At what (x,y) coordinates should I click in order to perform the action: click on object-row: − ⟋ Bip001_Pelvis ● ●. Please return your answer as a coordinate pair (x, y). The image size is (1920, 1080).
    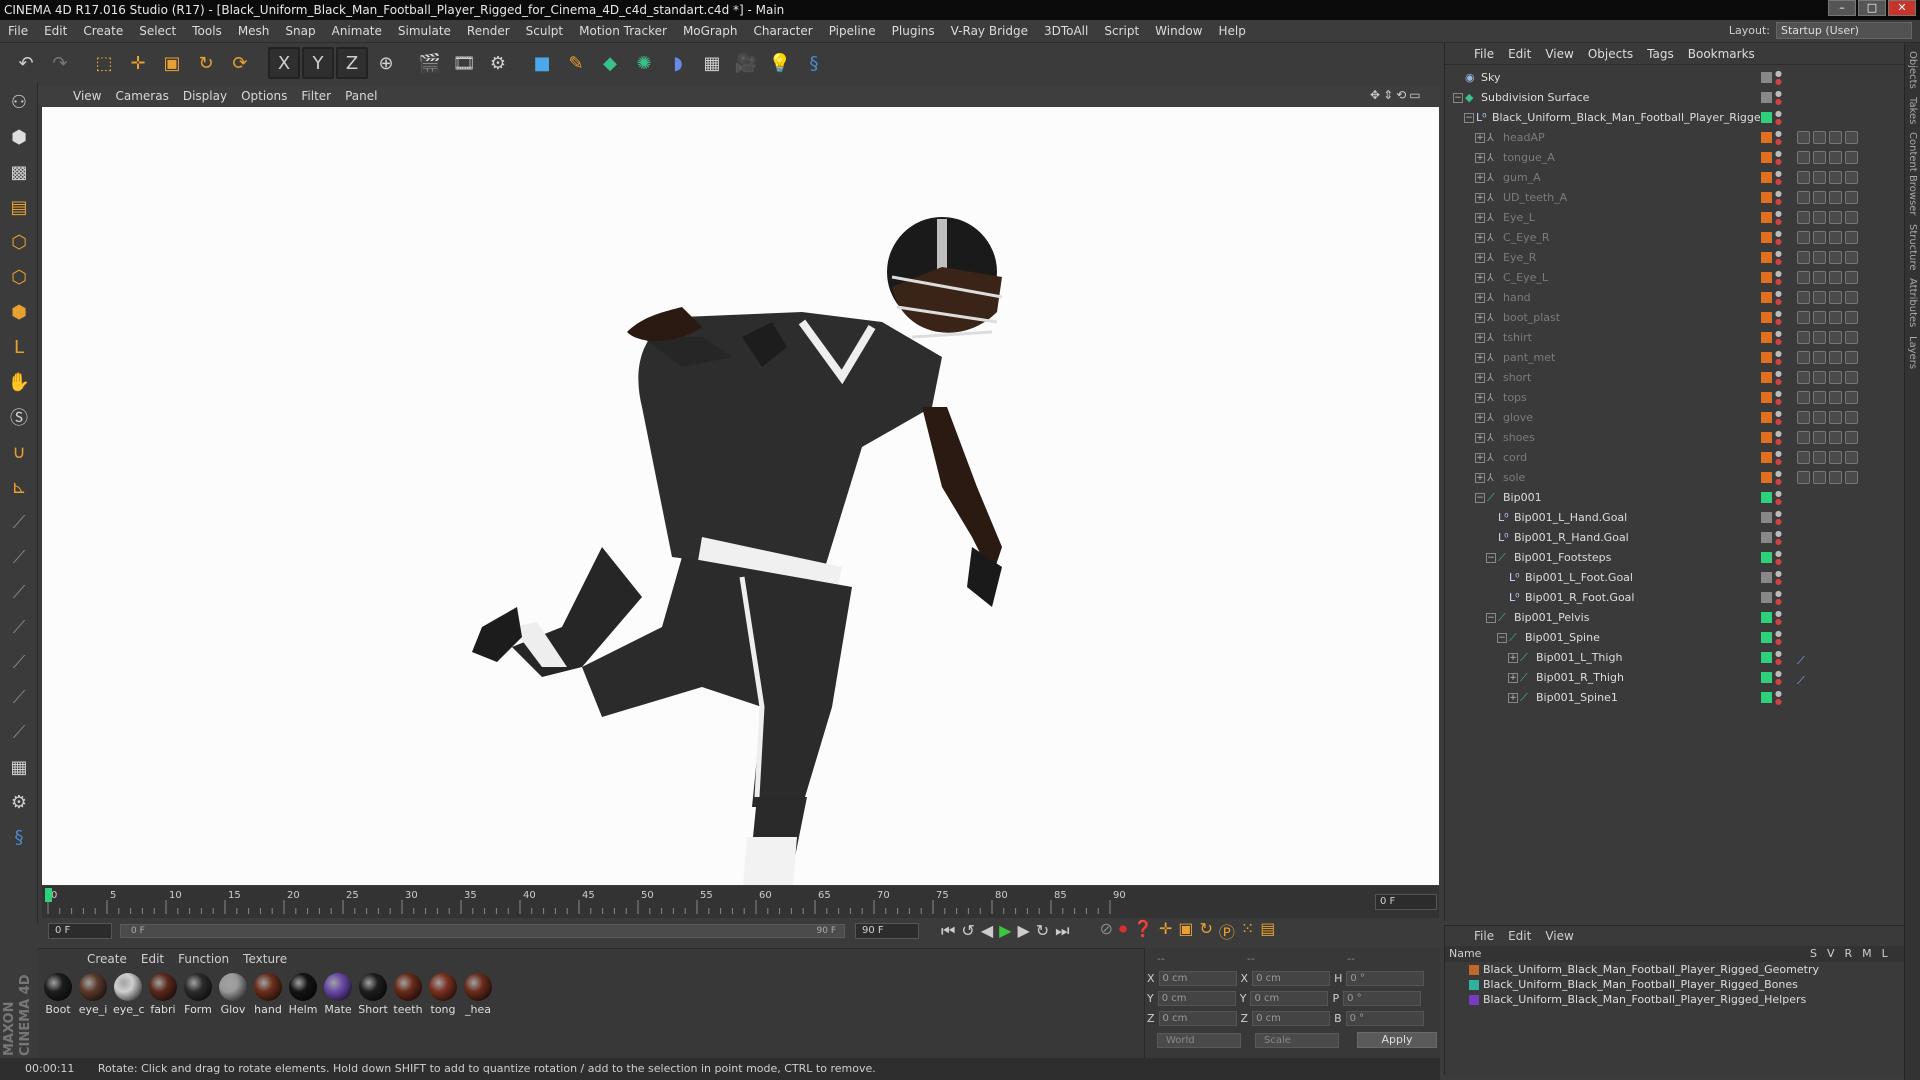
    Looking at the image, I should click on (1674, 618).